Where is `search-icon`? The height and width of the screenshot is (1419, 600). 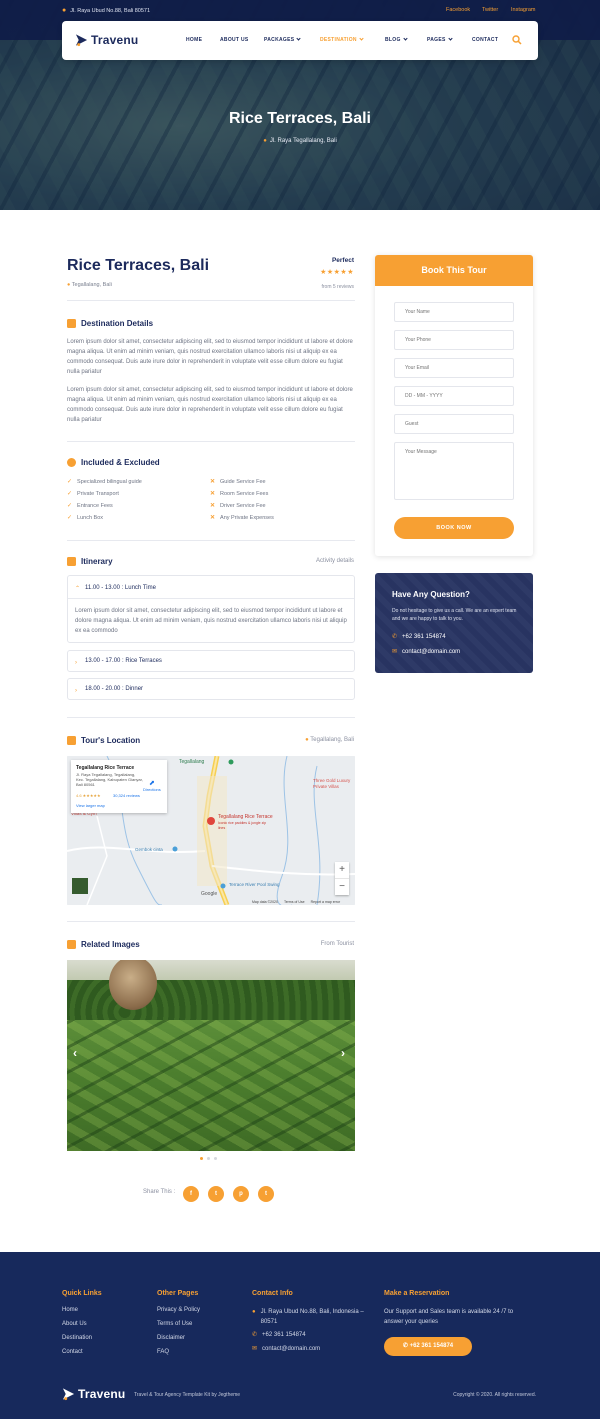
search-icon is located at coordinates (517, 40).